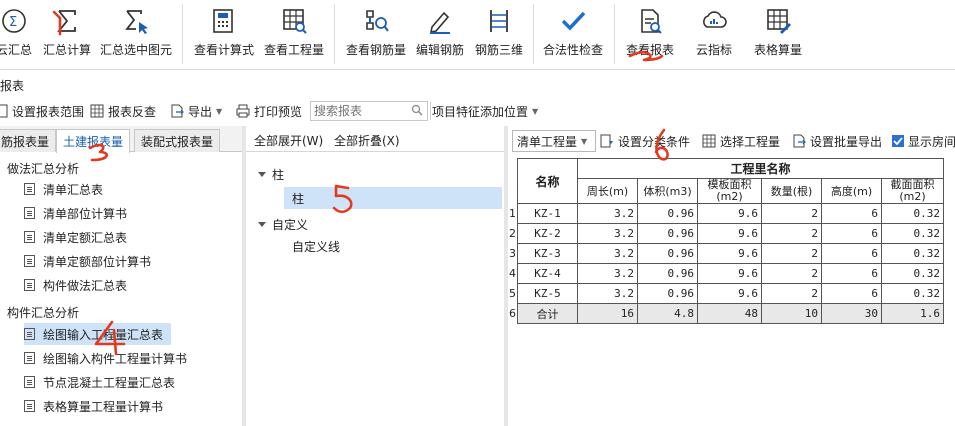  I want to click on table-total-row: 6 合计 16 4.8 48 10 30 1.6, so click(726, 313).